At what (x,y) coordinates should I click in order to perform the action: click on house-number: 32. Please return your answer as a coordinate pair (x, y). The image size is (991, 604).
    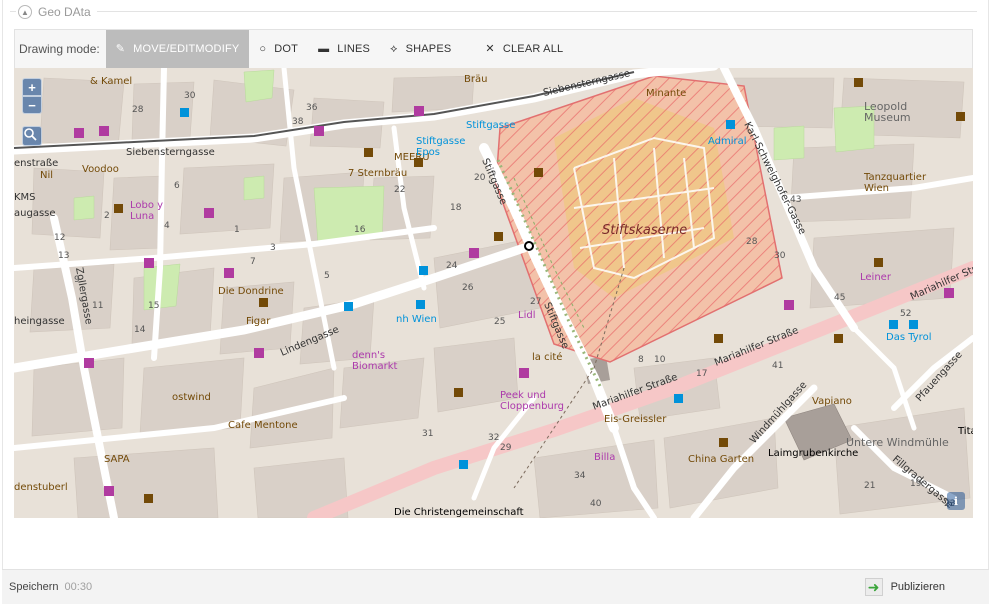
    Looking at the image, I should click on (493, 438).